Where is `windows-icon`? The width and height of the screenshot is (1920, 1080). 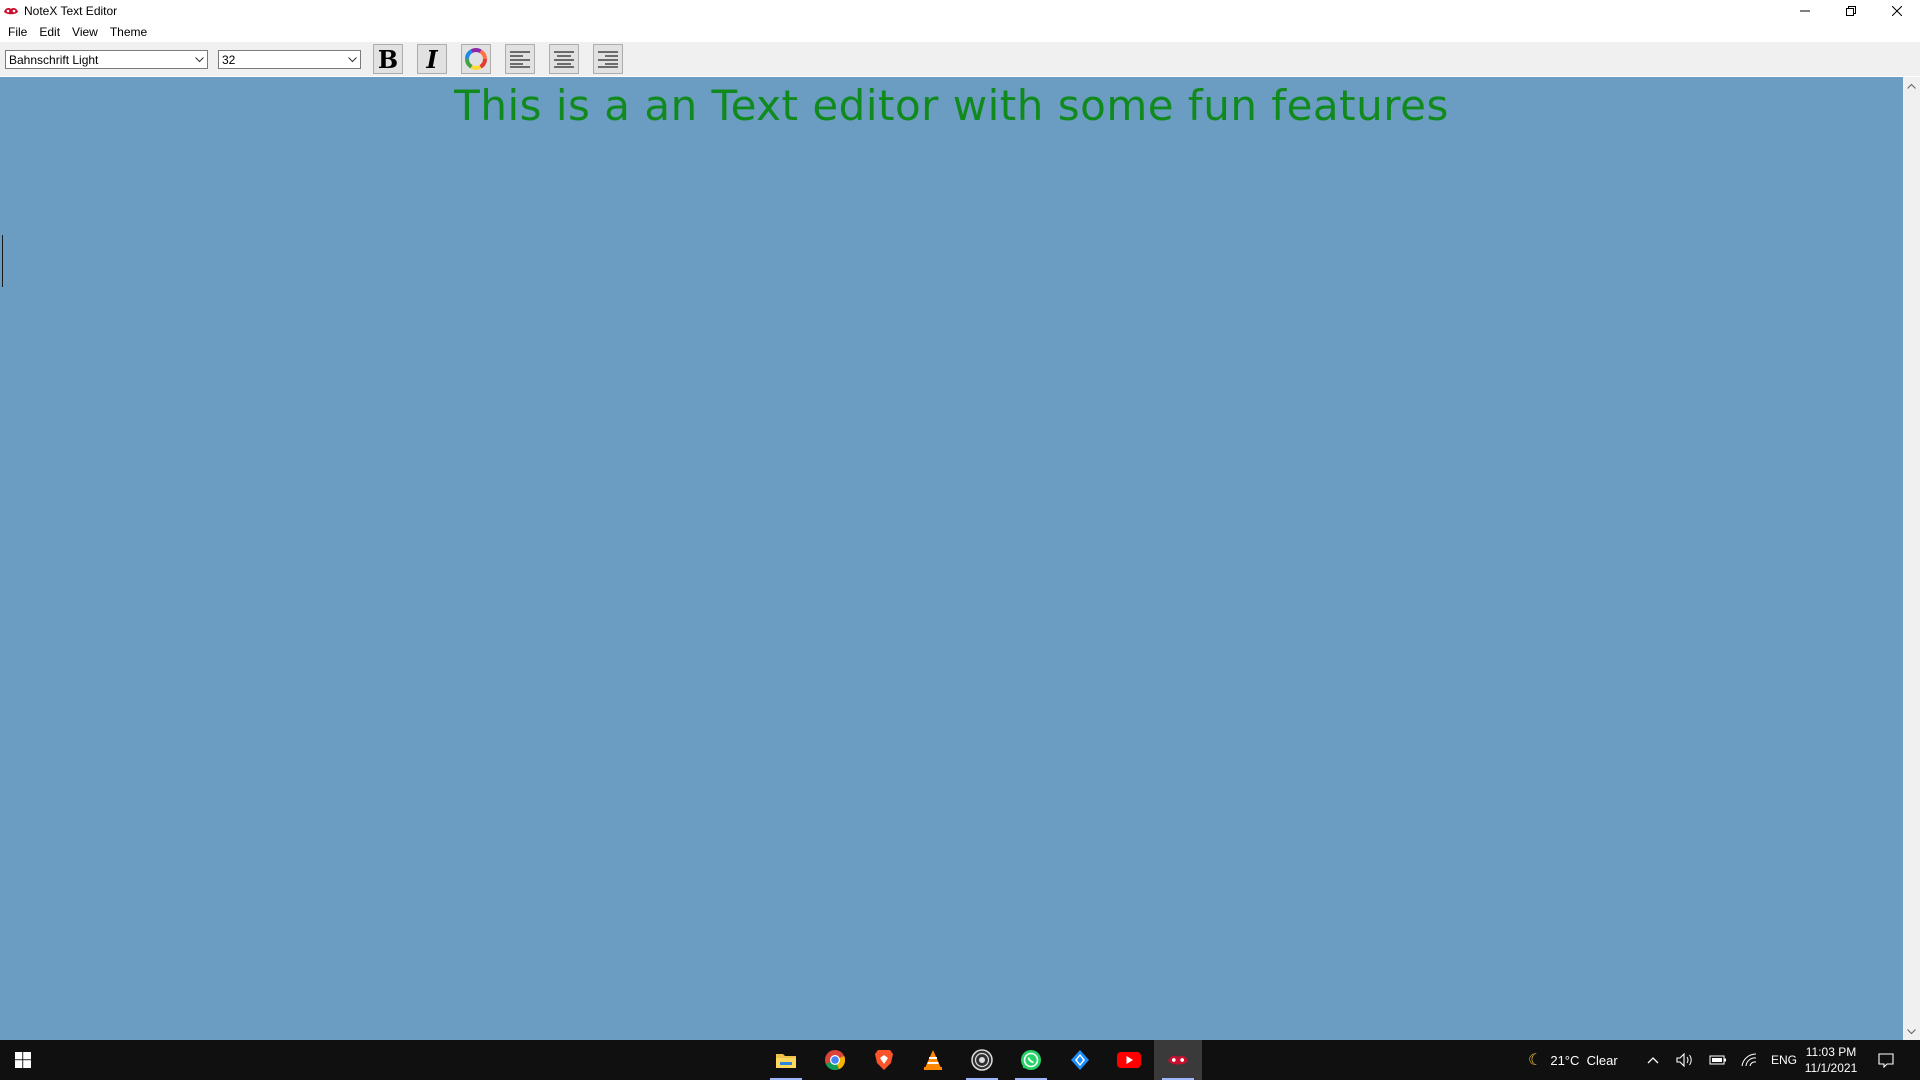
windows-icon is located at coordinates (23, 1060).